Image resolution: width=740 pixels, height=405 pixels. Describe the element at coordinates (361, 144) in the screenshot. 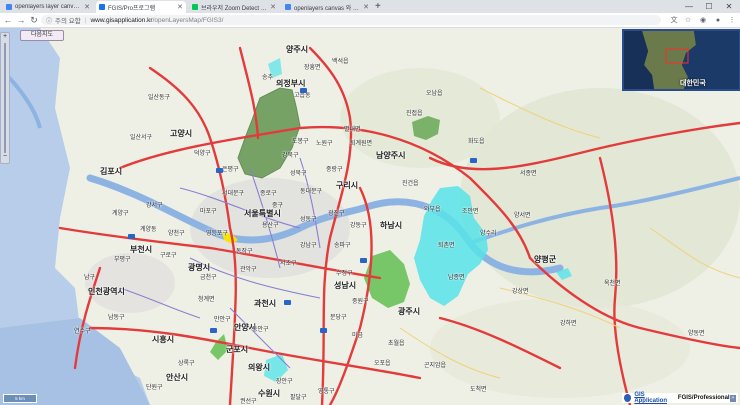

I see `district-label: 퇴계원면` at that location.